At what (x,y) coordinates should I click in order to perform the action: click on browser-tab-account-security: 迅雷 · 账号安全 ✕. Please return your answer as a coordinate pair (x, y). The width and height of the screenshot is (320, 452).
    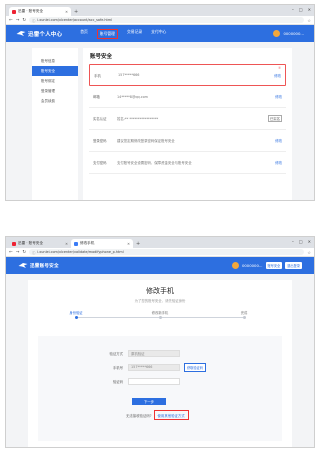
    Looking at the image, I should click on (40, 243).